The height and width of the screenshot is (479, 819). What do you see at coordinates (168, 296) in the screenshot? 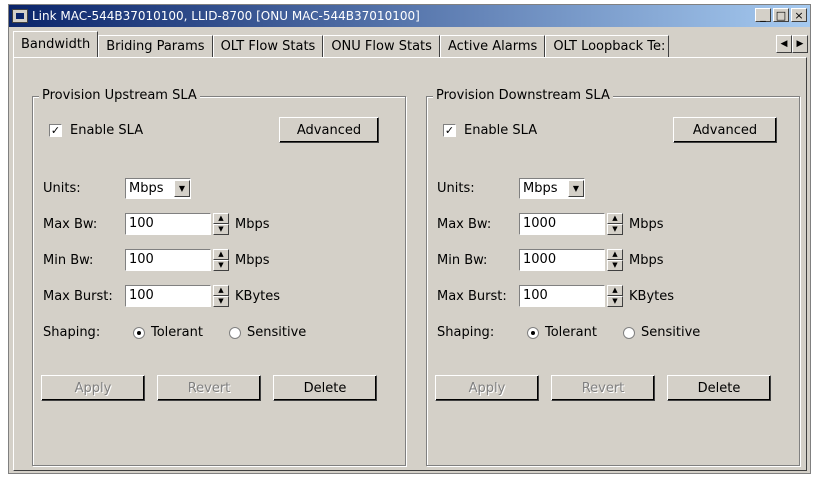
I see `upstream-max-burst-input: 100` at bounding box center [168, 296].